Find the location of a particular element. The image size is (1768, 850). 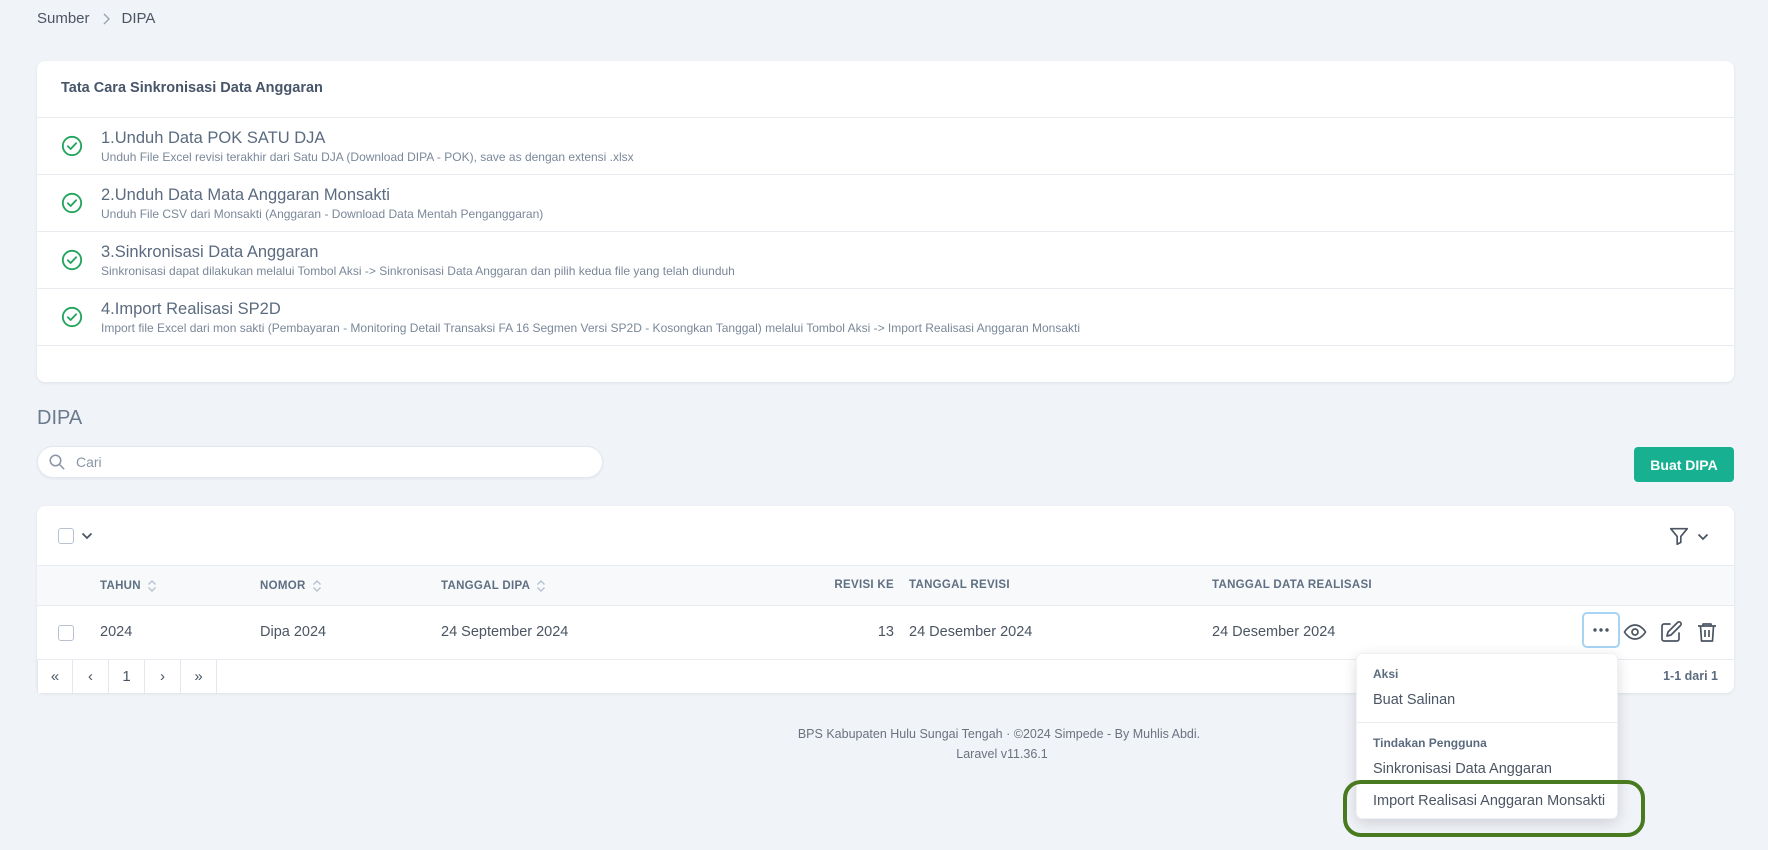

menu-item-buat-salinan: Buat Salinan is located at coordinates (1414, 700).